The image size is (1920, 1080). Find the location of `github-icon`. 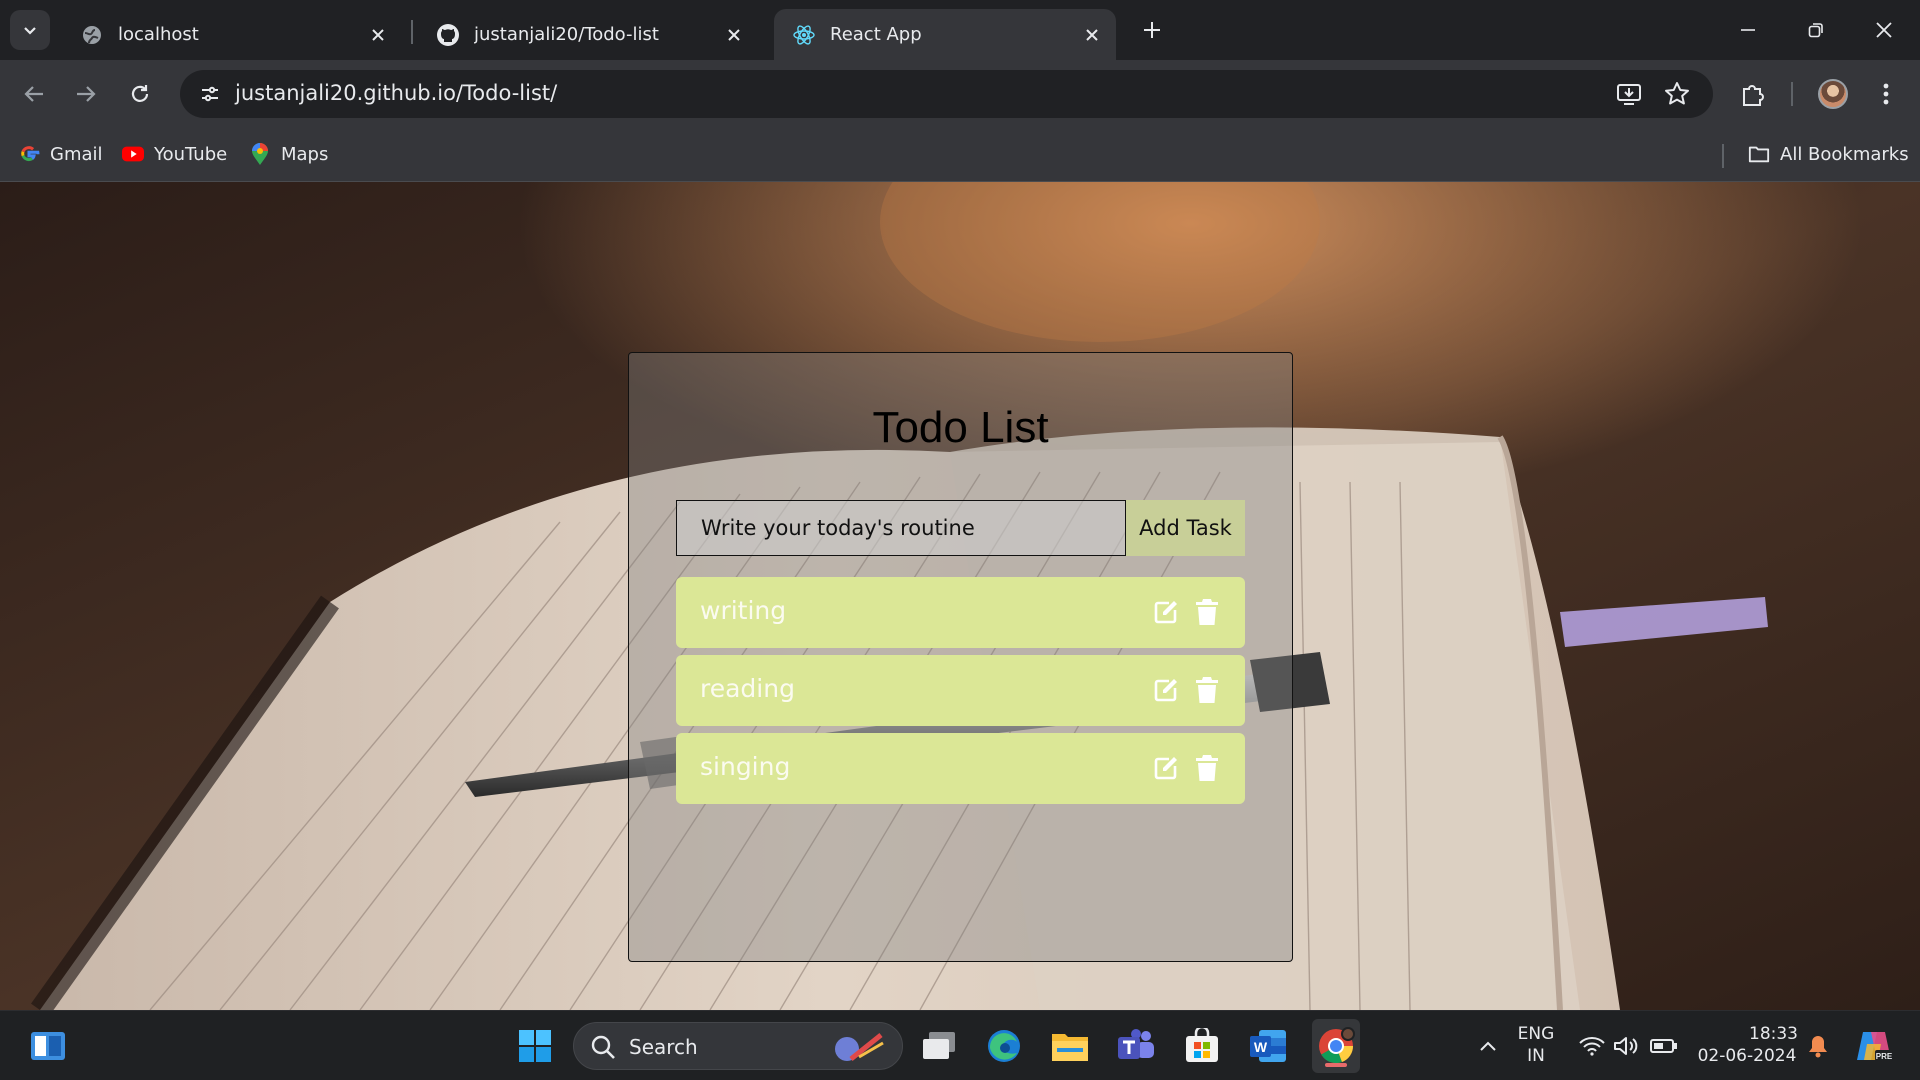

github-icon is located at coordinates (448, 35).